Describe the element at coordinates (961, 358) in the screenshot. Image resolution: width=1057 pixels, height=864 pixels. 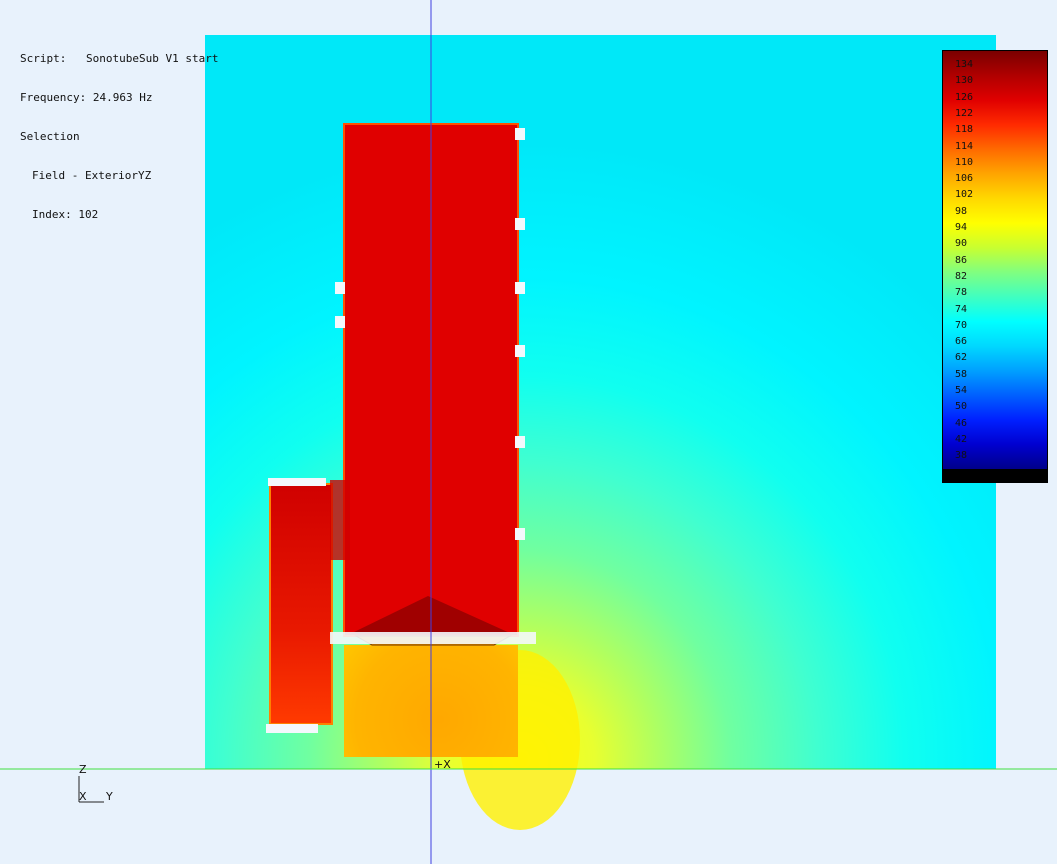
I see `legend-tick-label: 62` at that location.